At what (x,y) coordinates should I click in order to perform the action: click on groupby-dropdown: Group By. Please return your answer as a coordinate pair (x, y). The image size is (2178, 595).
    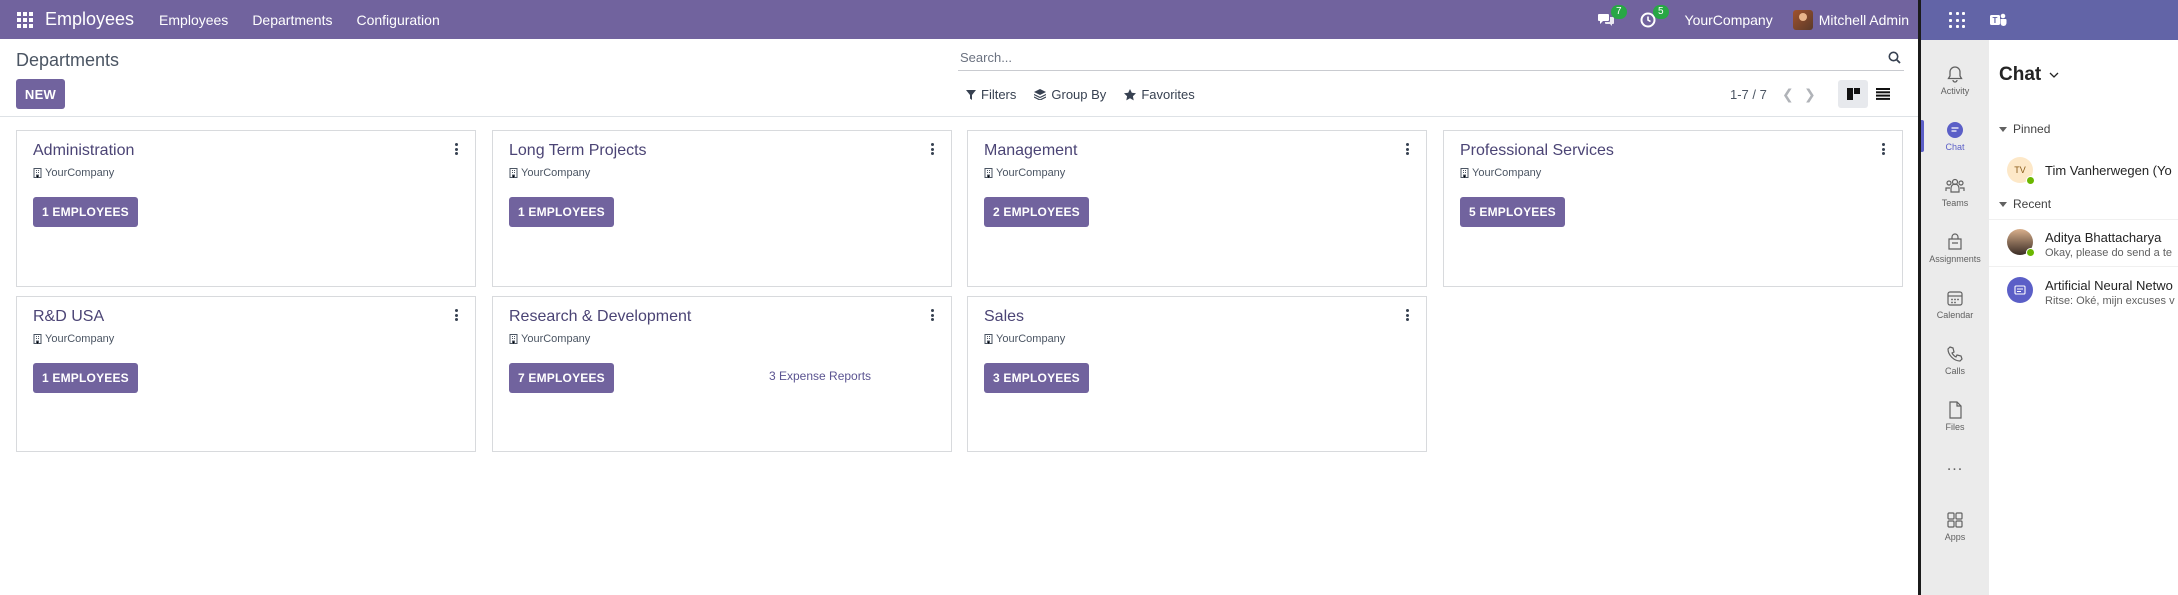
    Looking at the image, I should click on (1070, 94).